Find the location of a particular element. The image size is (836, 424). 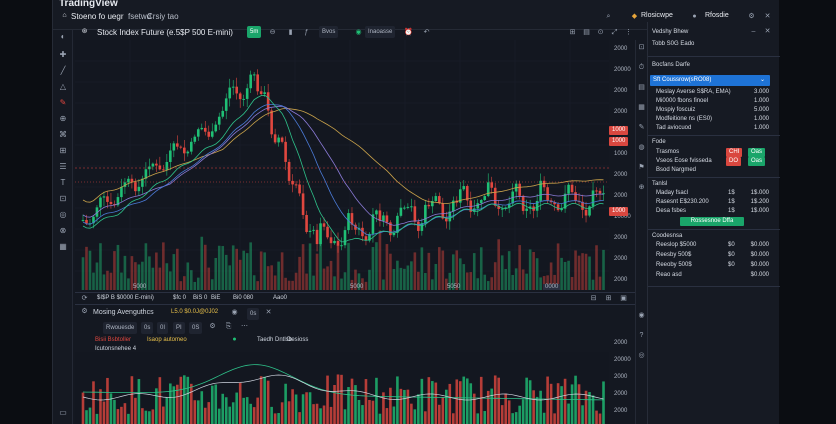

indicator-link-icon: ⎘ is located at coordinates (228, 326).